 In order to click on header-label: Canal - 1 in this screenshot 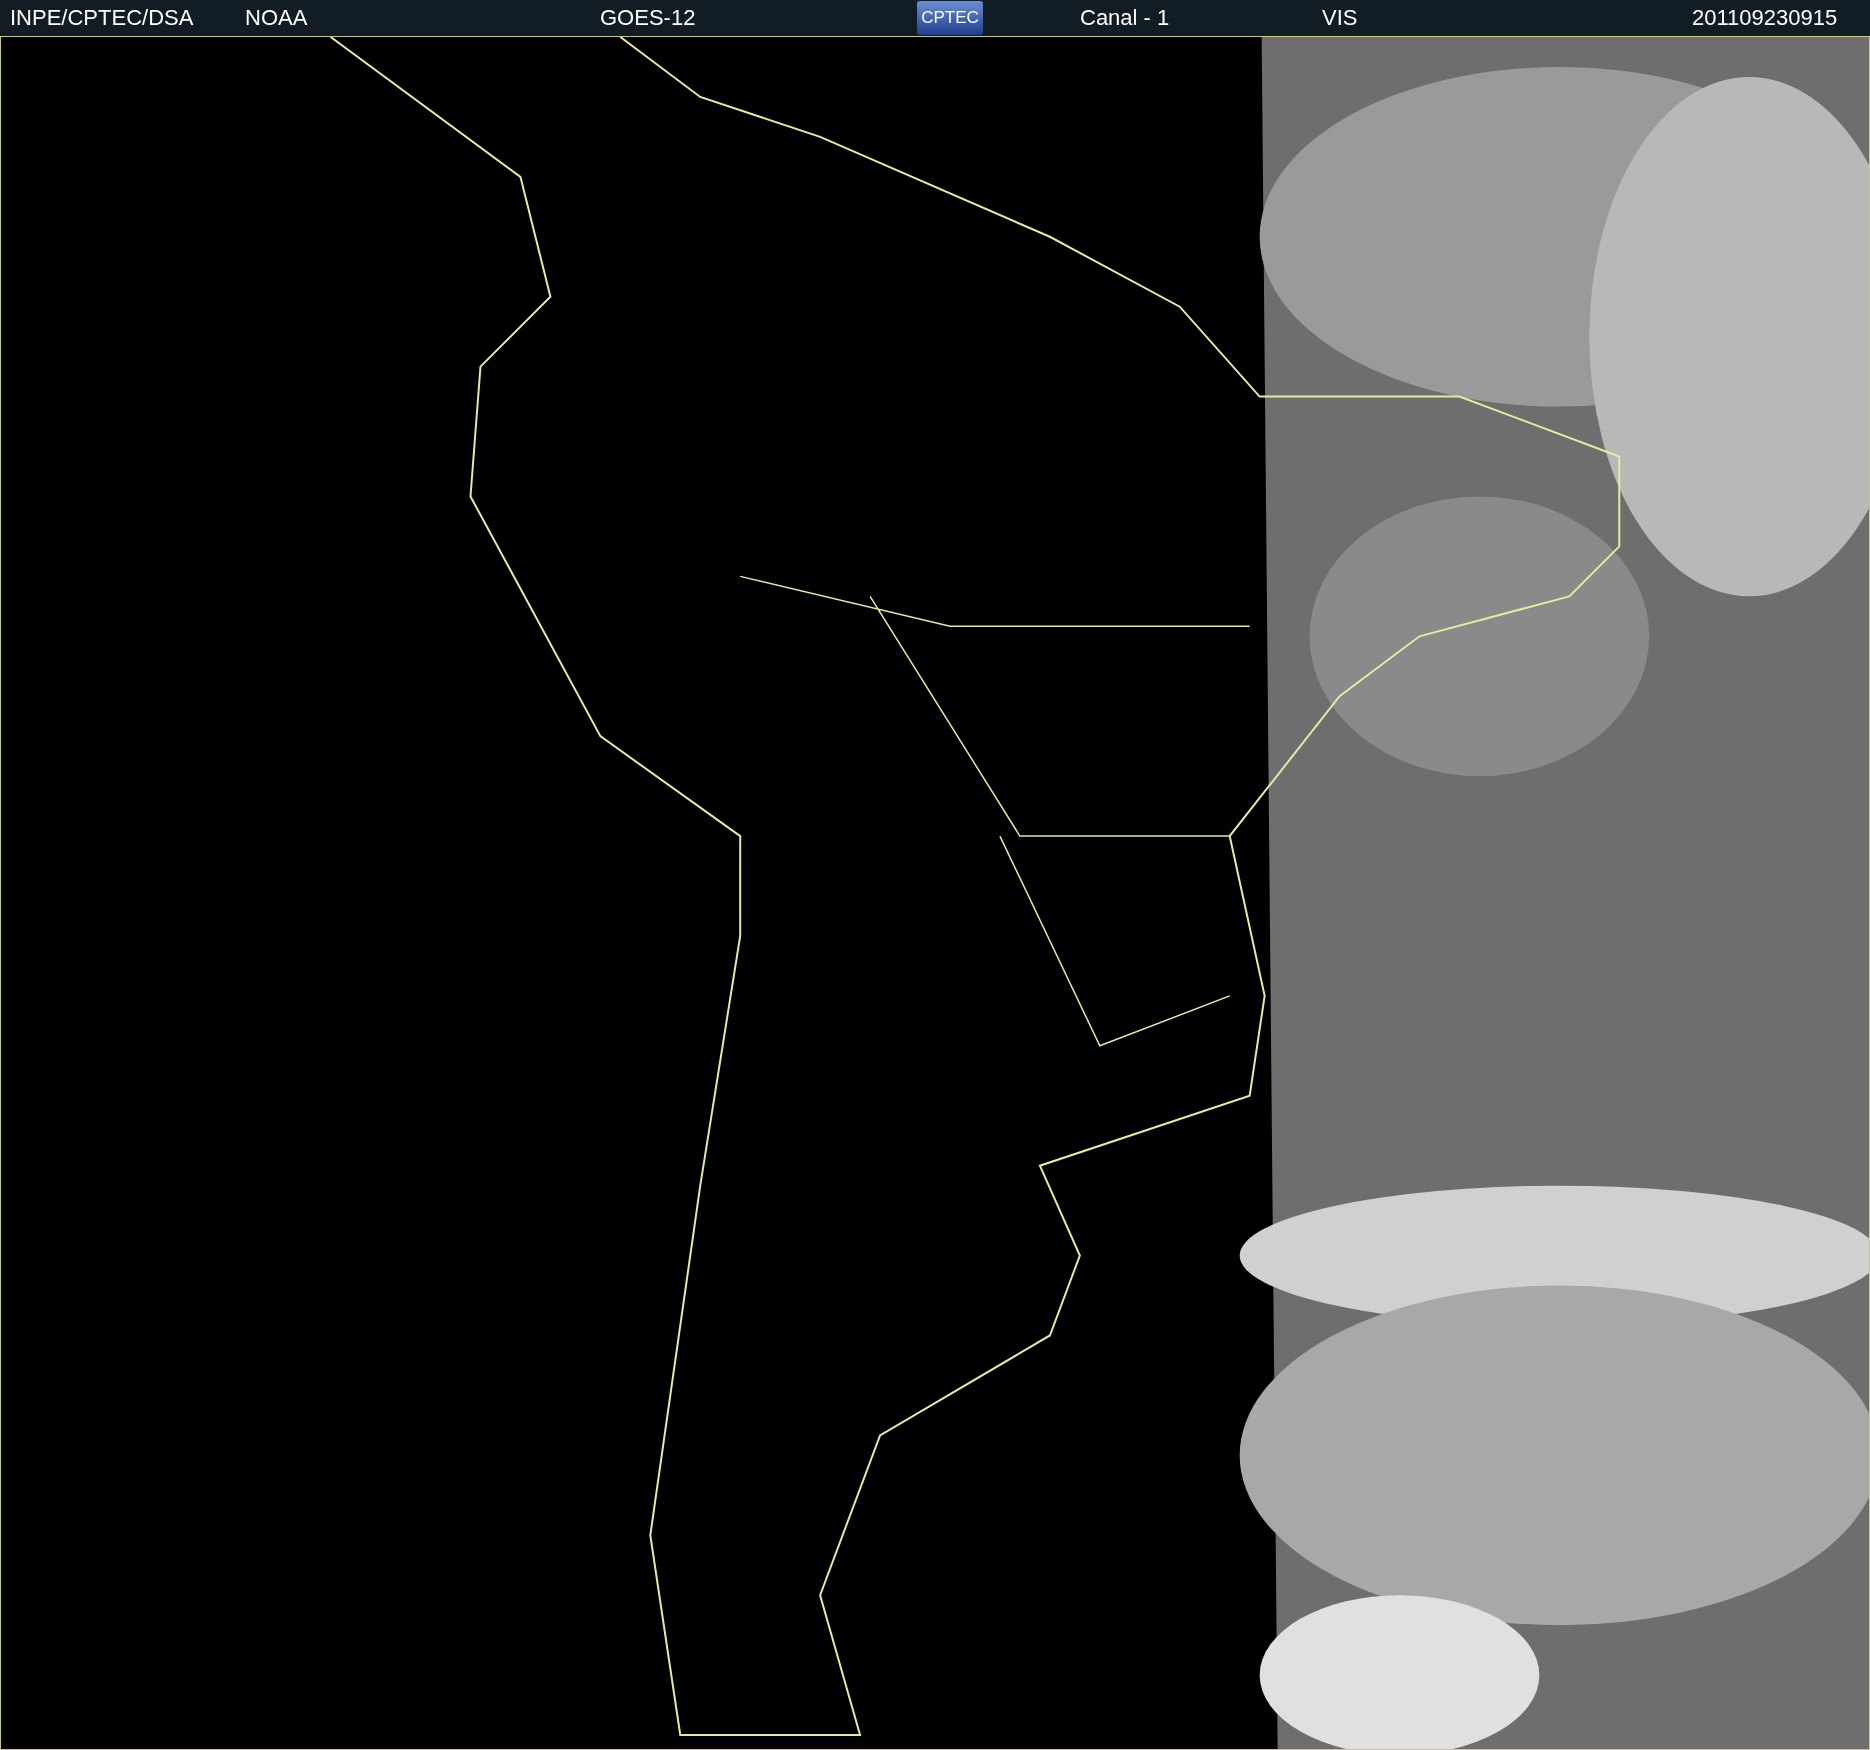, I will do `click(1125, 18)`.